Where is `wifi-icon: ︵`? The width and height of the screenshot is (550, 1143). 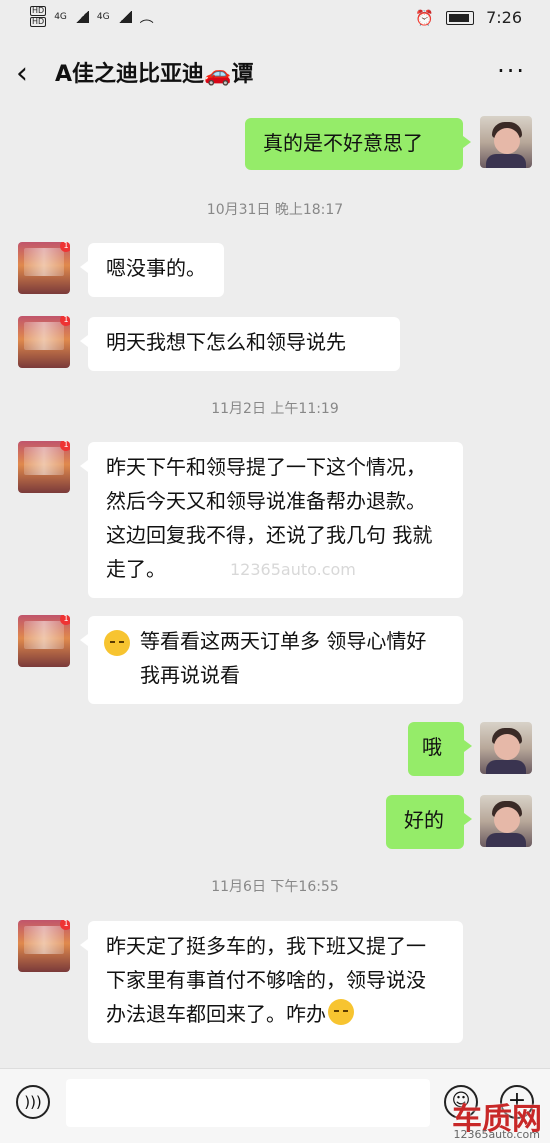
wifi-icon: ︵ is located at coordinates (146, 17).